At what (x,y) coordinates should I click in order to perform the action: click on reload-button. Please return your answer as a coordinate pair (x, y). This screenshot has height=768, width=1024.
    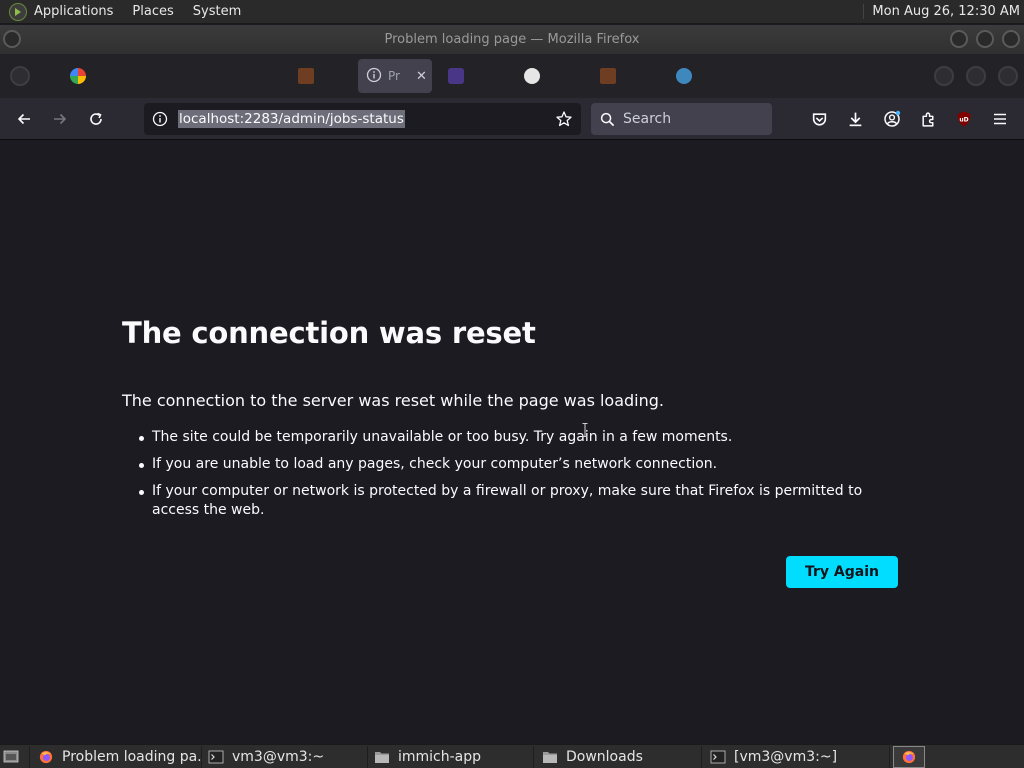
    Looking at the image, I should click on (96, 119).